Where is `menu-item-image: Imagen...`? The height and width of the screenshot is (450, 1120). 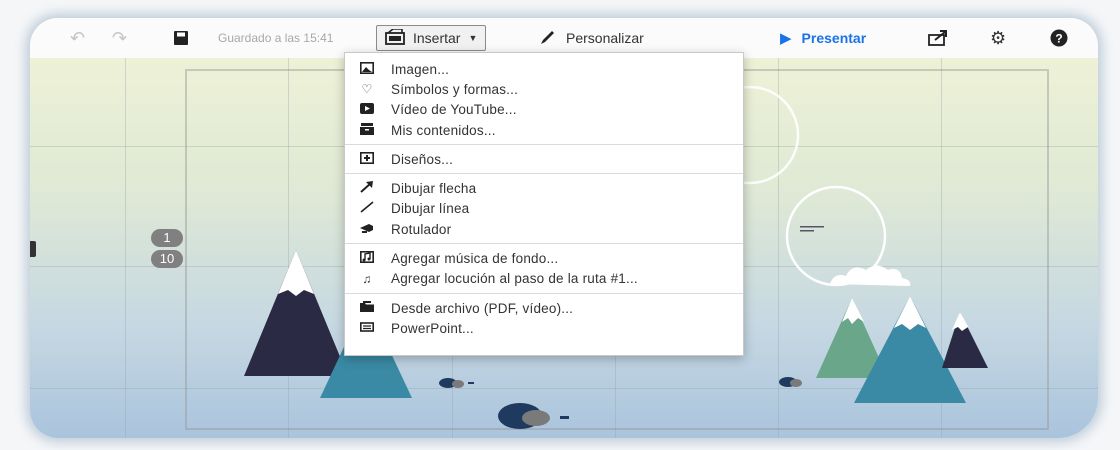
menu-item-image: Imagen... is located at coordinates (544, 69).